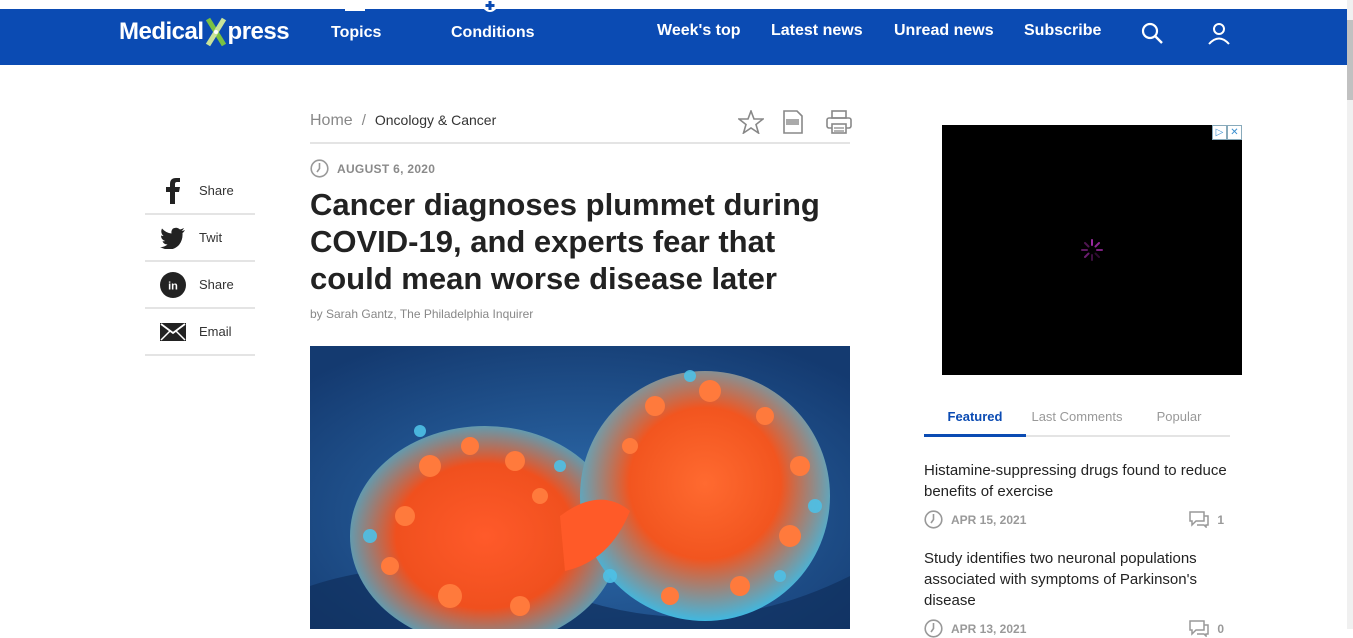  What do you see at coordinates (493, 32) in the screenshot?
I see `conditions-label: Conditions` at bounding box center [493, 32].